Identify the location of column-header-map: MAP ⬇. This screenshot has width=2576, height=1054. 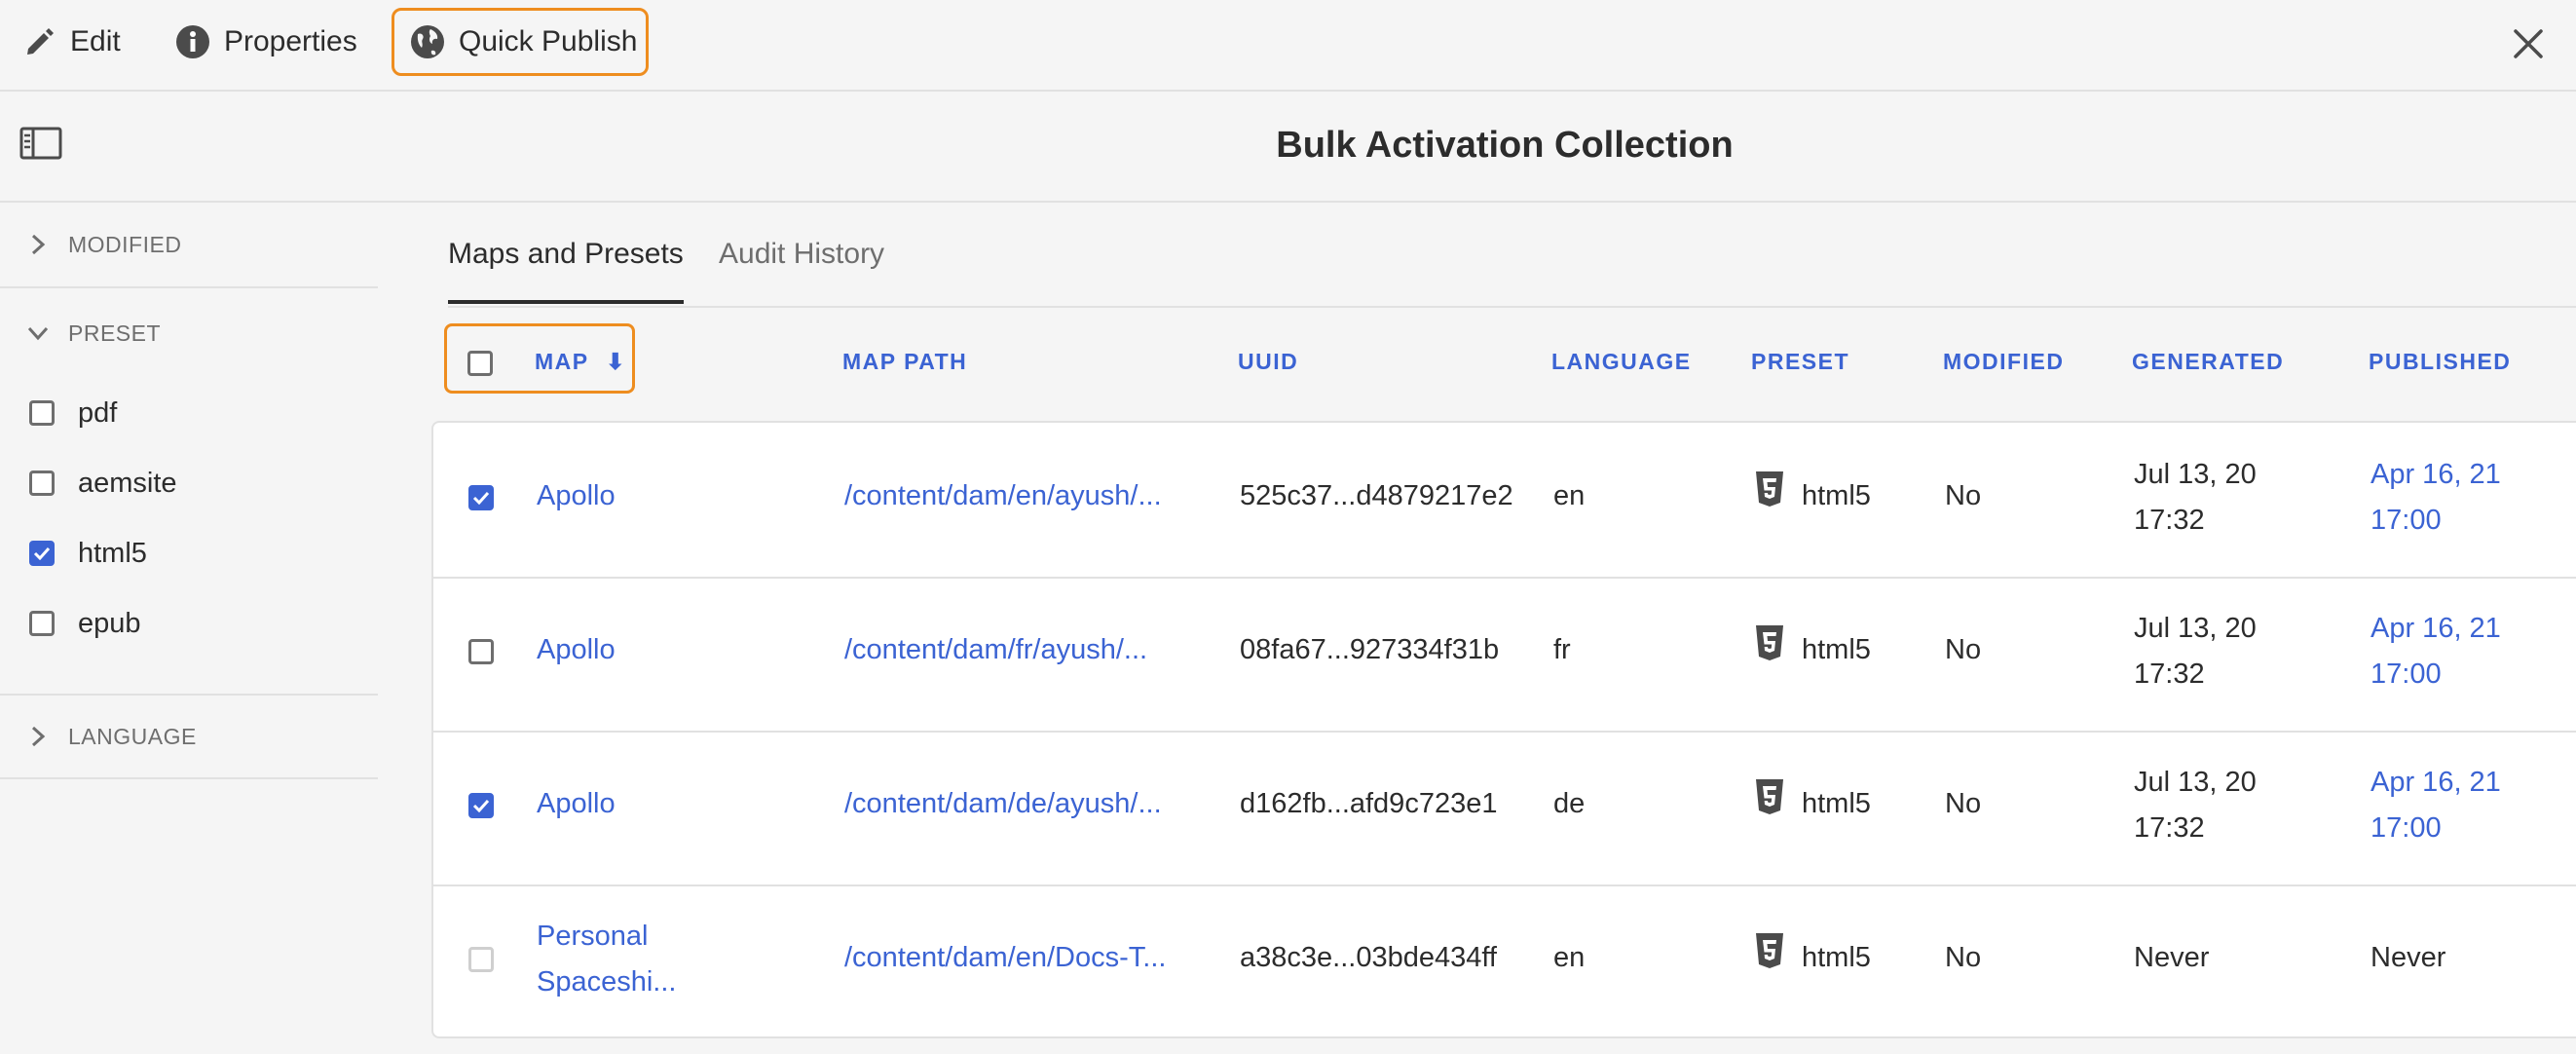
(580, 362).